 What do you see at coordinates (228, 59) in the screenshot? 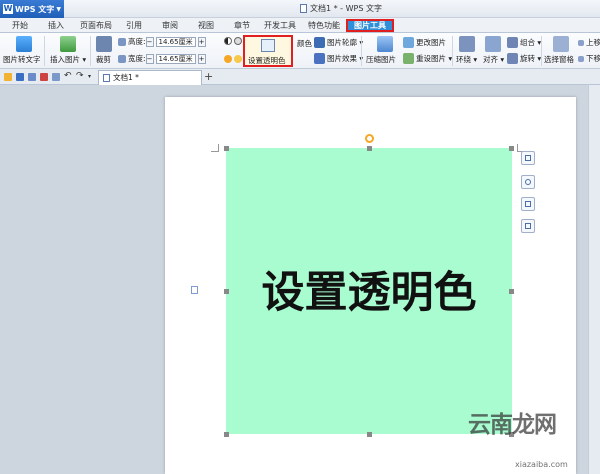
I see `color-dot-icon` at bounding box center [228, 59].